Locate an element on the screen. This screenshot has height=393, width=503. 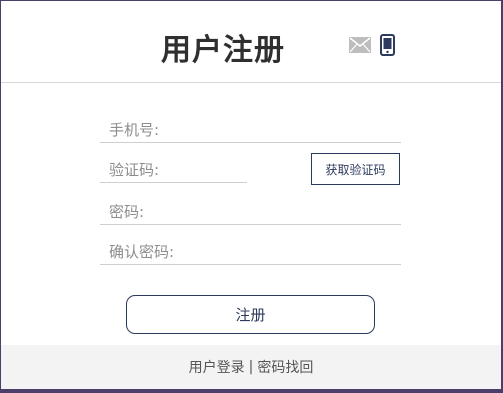
confirm-password-input is located at coordinates (250, 250).